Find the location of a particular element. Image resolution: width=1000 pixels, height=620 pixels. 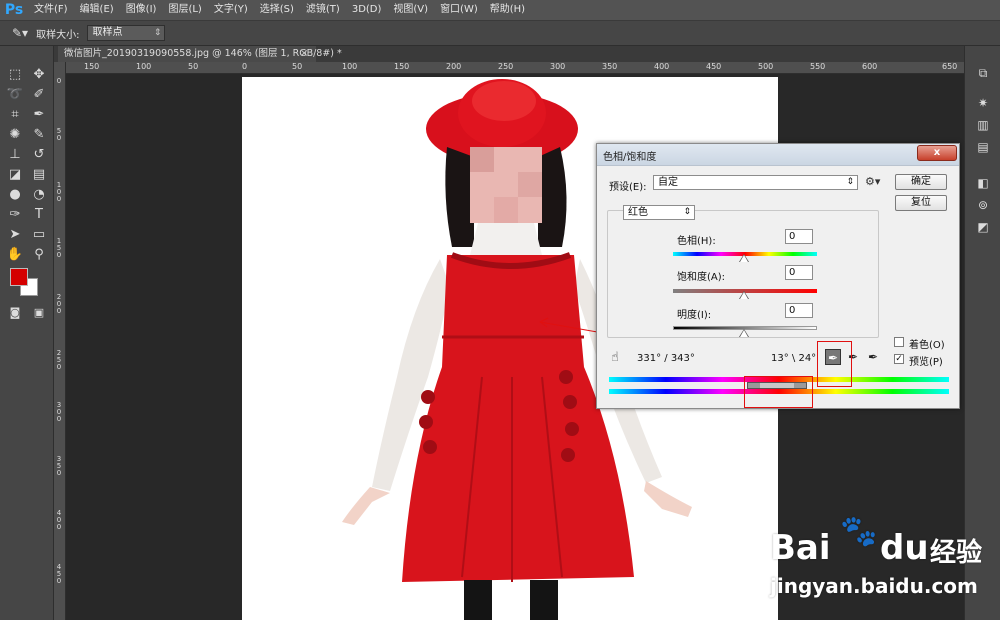

range-right-readout: 13° \ 24° is located at coordinates (794, 358).